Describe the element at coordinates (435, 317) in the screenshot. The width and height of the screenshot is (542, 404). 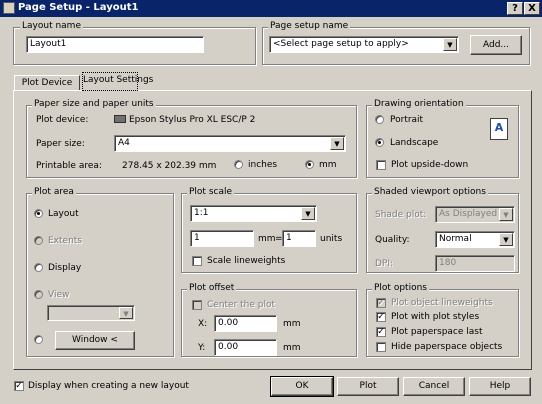
I see `plot-styles-label: Plot with plot styles` at that location.